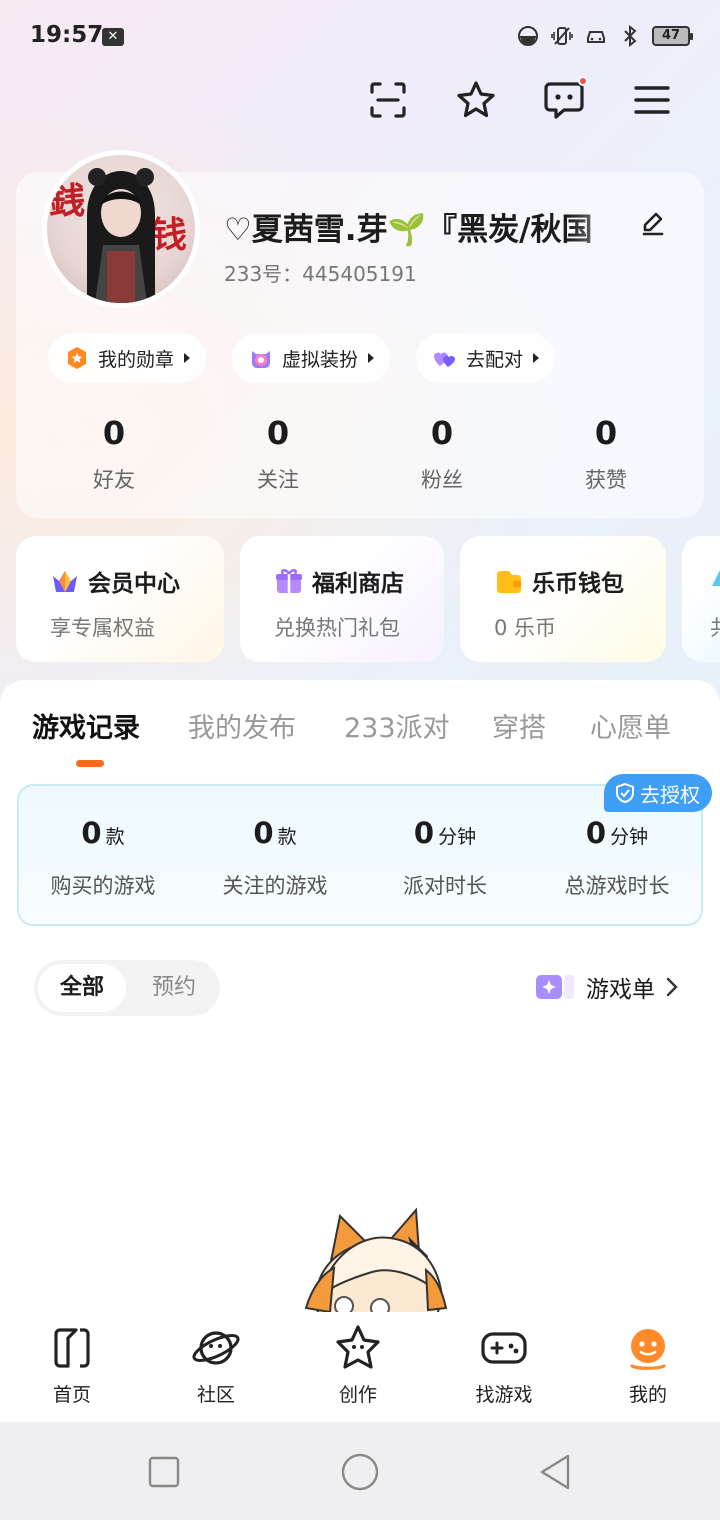 The image size is (720, 1520). I want to click on star-create-icon, so click(358, 1347).